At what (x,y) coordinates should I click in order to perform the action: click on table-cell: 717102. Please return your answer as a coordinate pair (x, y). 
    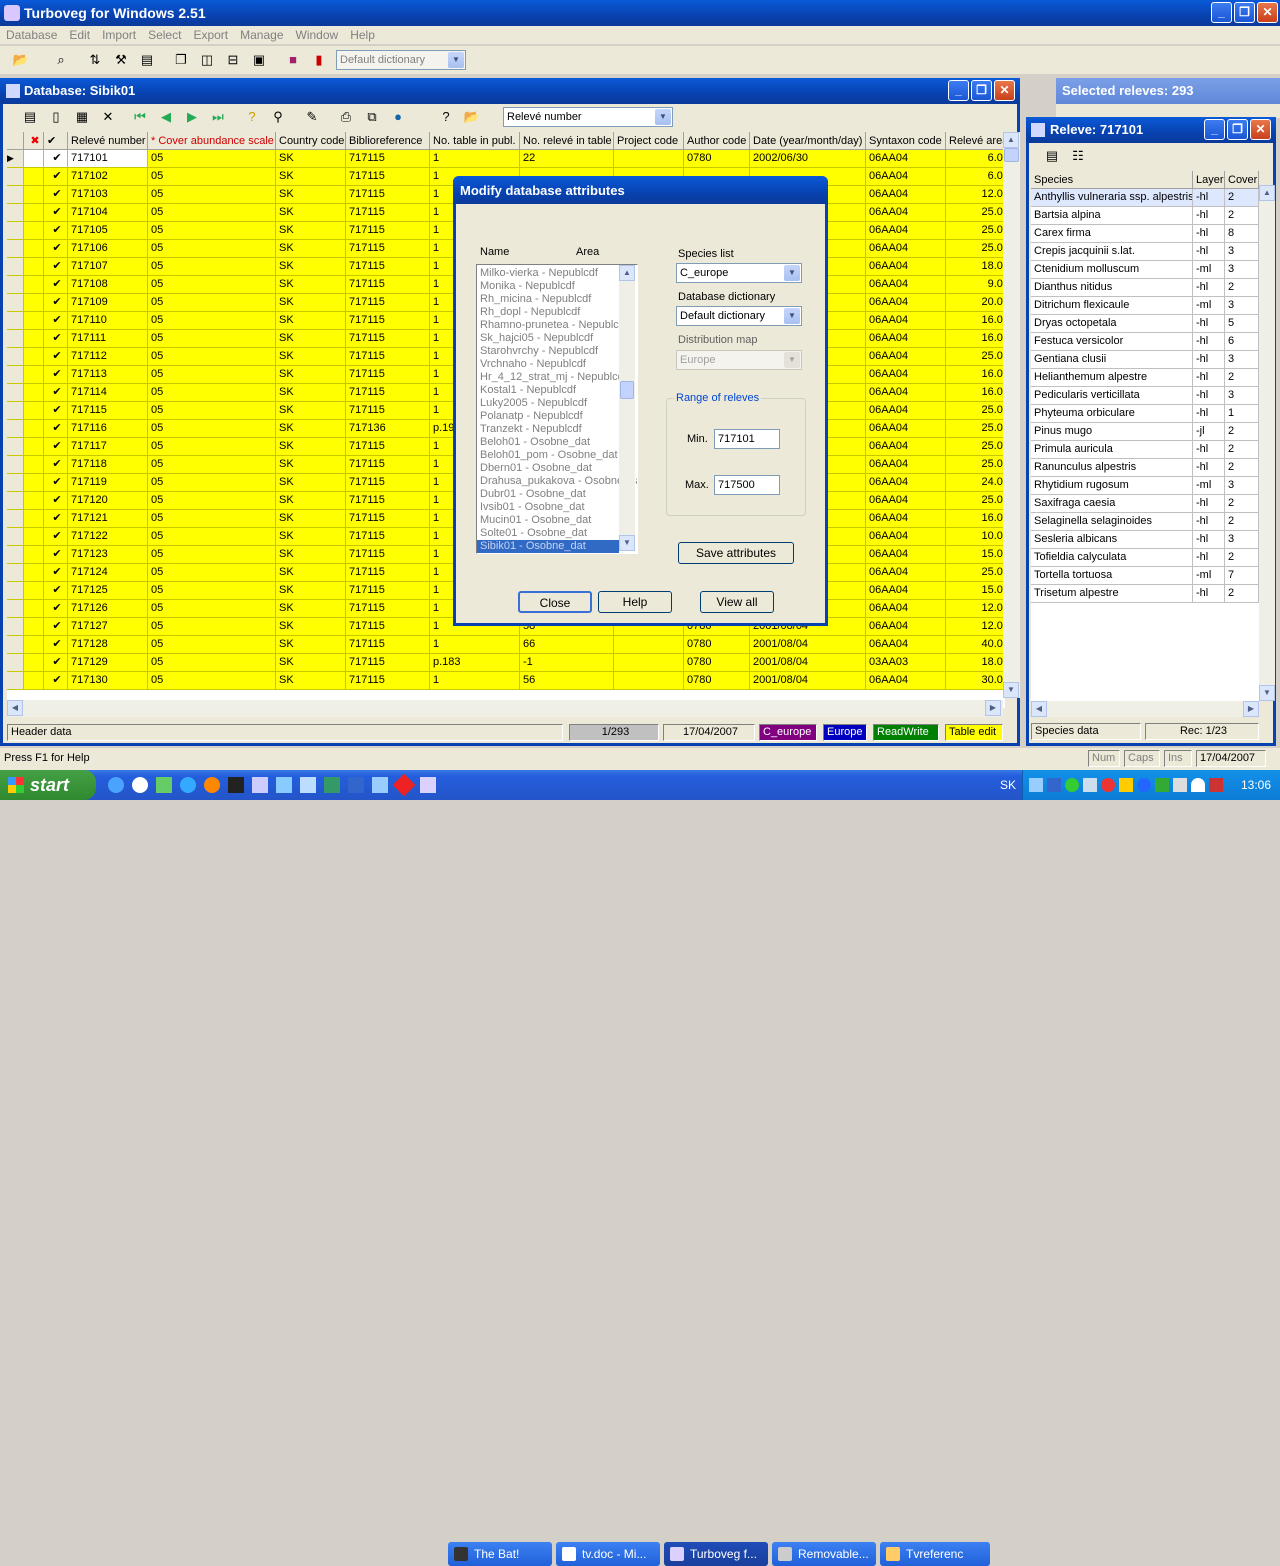
    Looking at the image, I should click on (108, 177).